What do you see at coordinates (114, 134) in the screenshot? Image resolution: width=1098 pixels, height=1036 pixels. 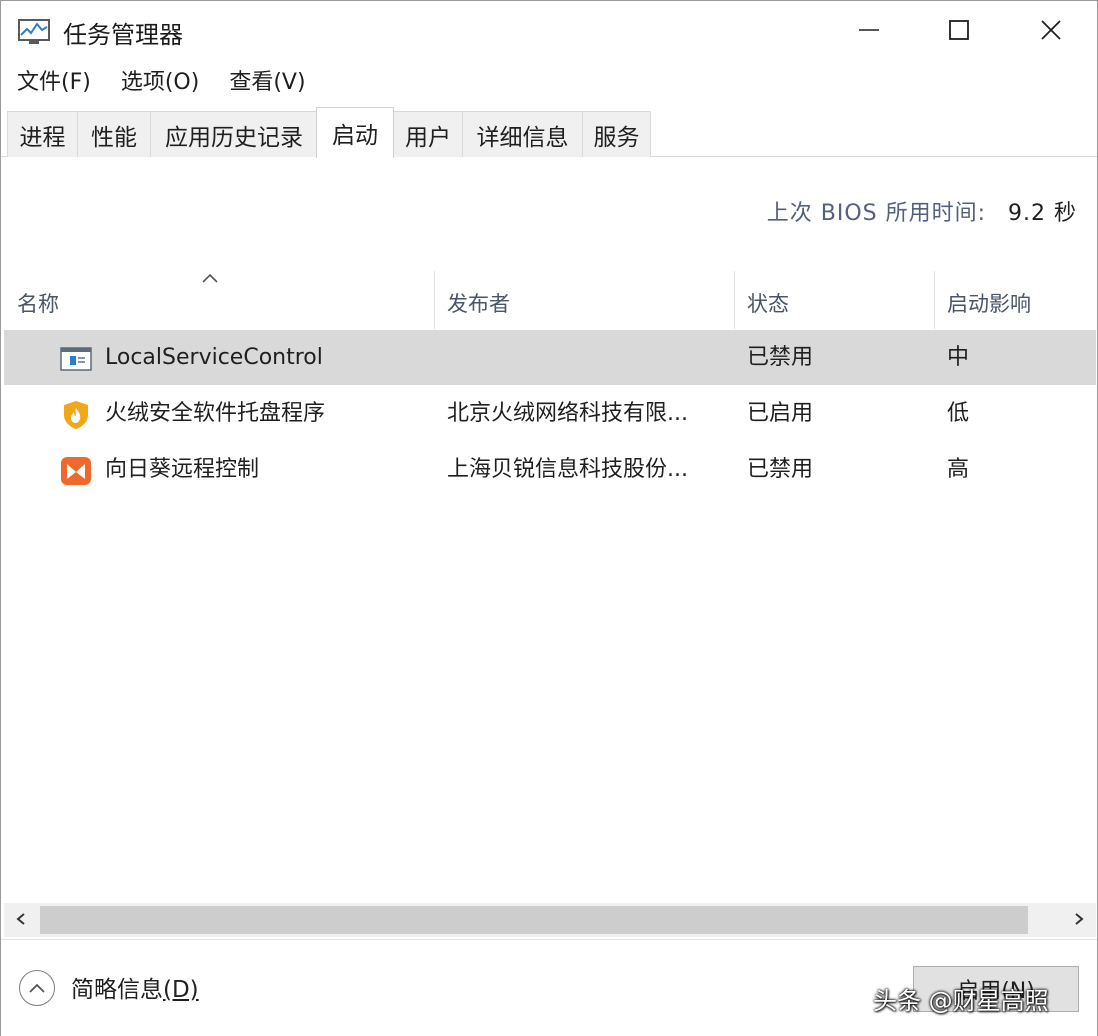 I see `tab-performance: 性能` at bounding box center [114, 134].